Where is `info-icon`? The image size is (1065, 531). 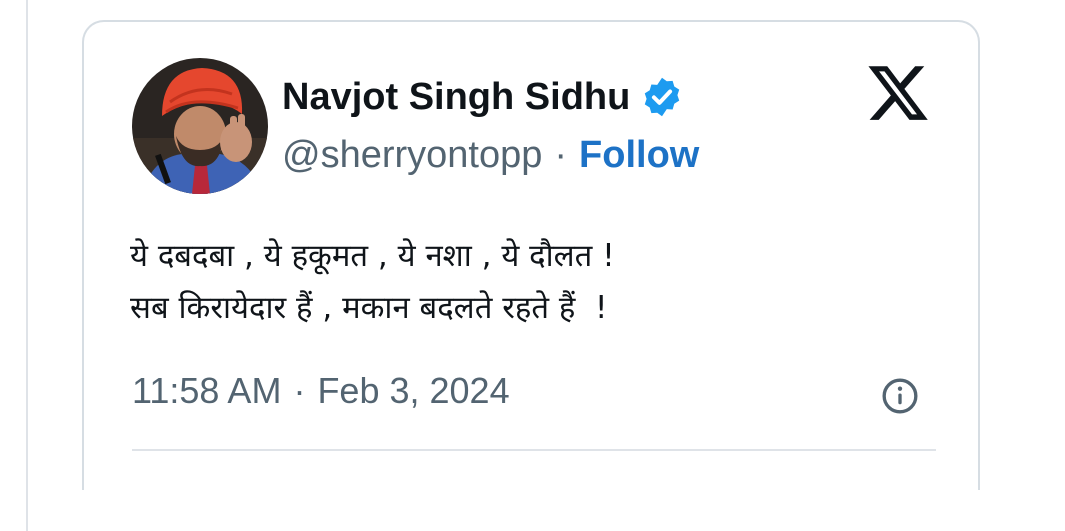
info-icon is located at coordinates (900, 396).